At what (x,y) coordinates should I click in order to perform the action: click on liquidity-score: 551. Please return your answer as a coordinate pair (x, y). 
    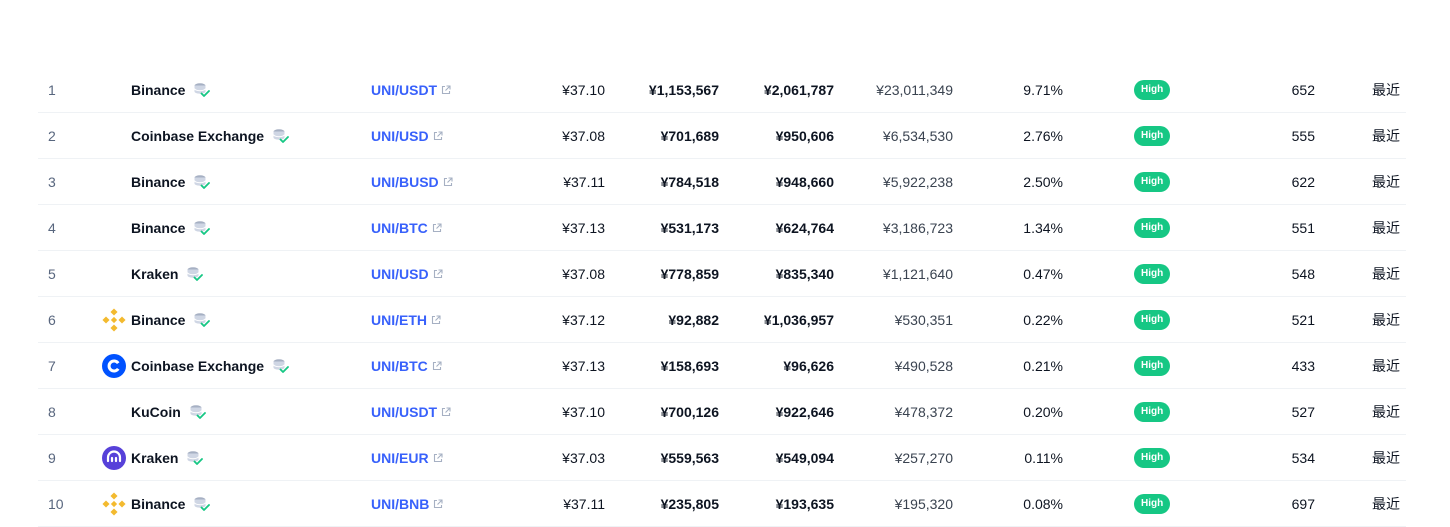
    Looking at the image, I should click on (1303, 227).